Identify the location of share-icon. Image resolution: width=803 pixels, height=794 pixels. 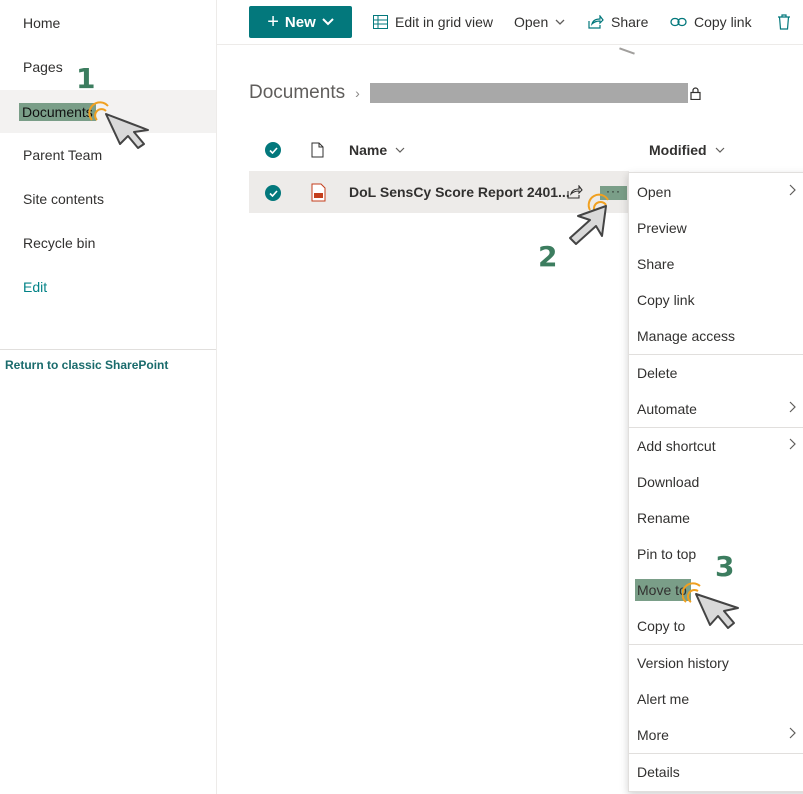
(596, 22).